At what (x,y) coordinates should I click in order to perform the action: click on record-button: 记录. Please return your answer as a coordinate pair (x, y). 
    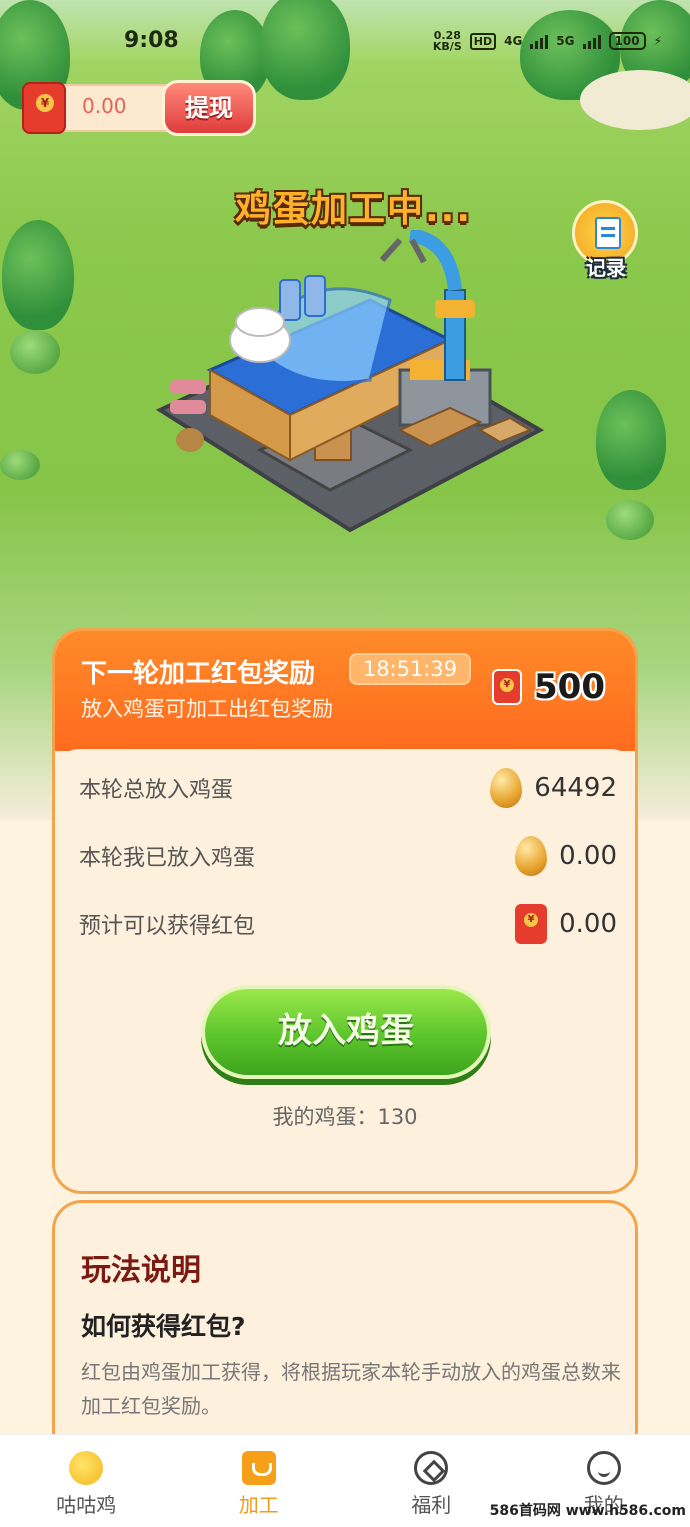
    Looking at the image, I should click on (606, 240).